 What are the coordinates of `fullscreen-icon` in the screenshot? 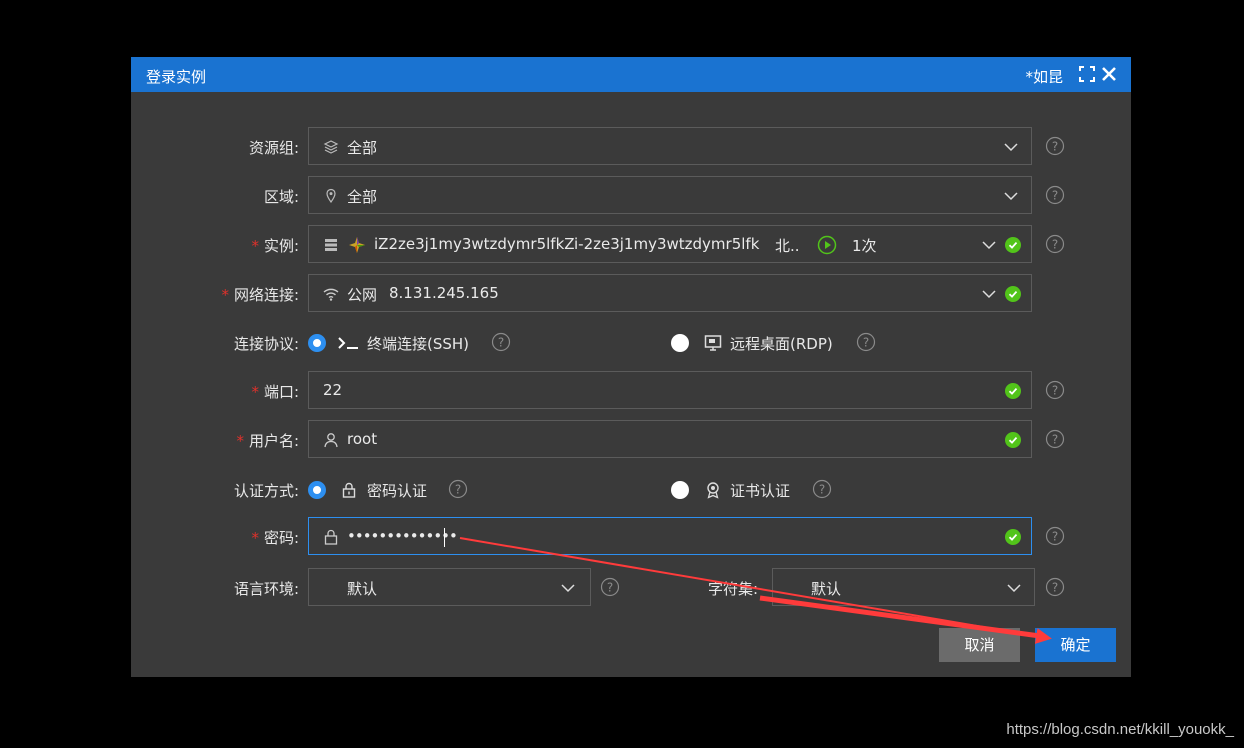 It's located at (1087, 74).